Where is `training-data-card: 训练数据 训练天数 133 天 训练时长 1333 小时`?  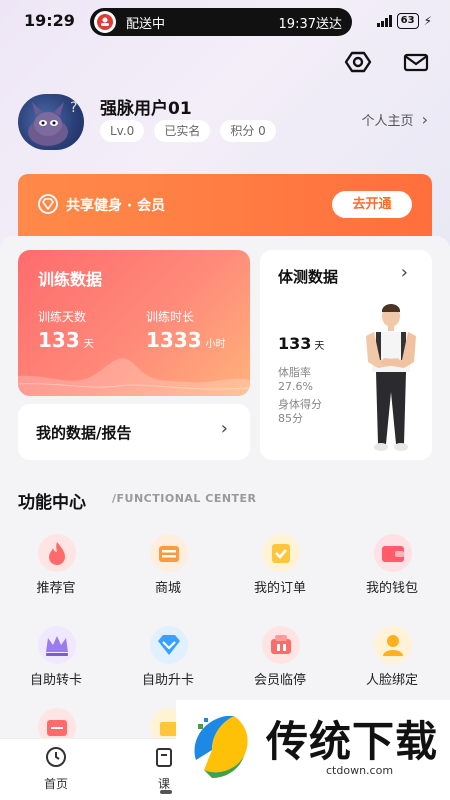 training-data-card: 训练数据 训练天数 133 天 训练时长 1333 小时 is located at coordinates (134, 323).